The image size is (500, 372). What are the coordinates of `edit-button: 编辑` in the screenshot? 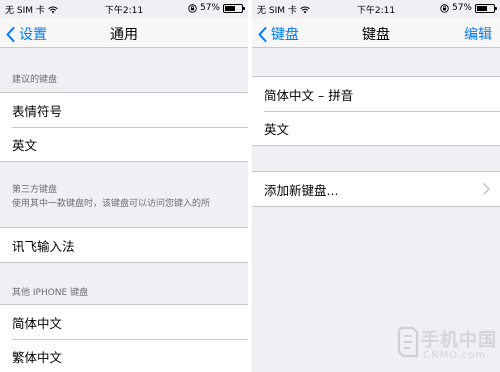 It's located at (478, 34).